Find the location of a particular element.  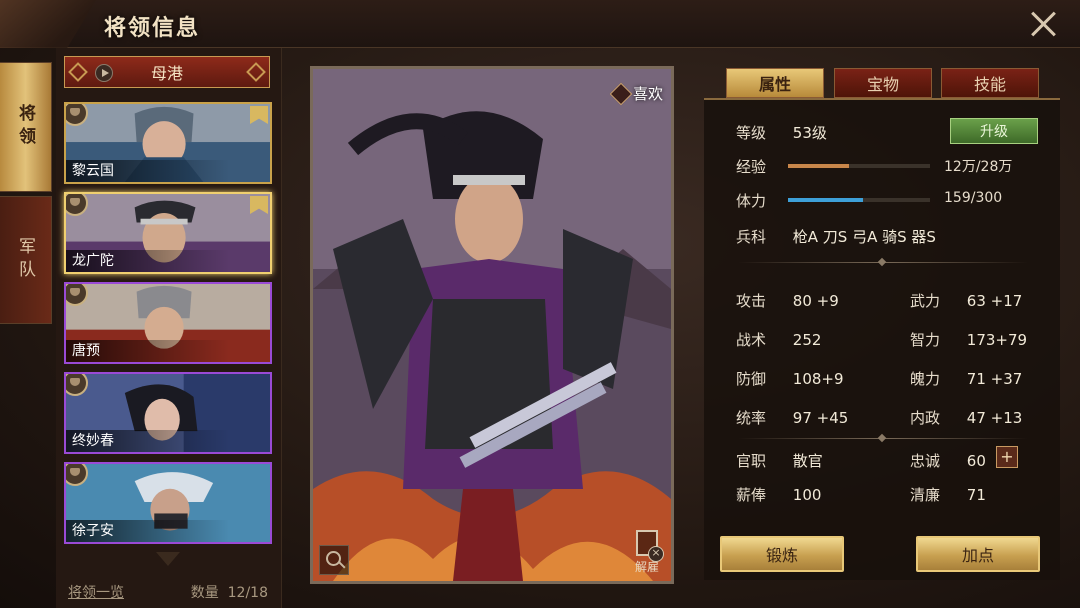

arms-label: 兵科 is located at coordinates (751, 237).